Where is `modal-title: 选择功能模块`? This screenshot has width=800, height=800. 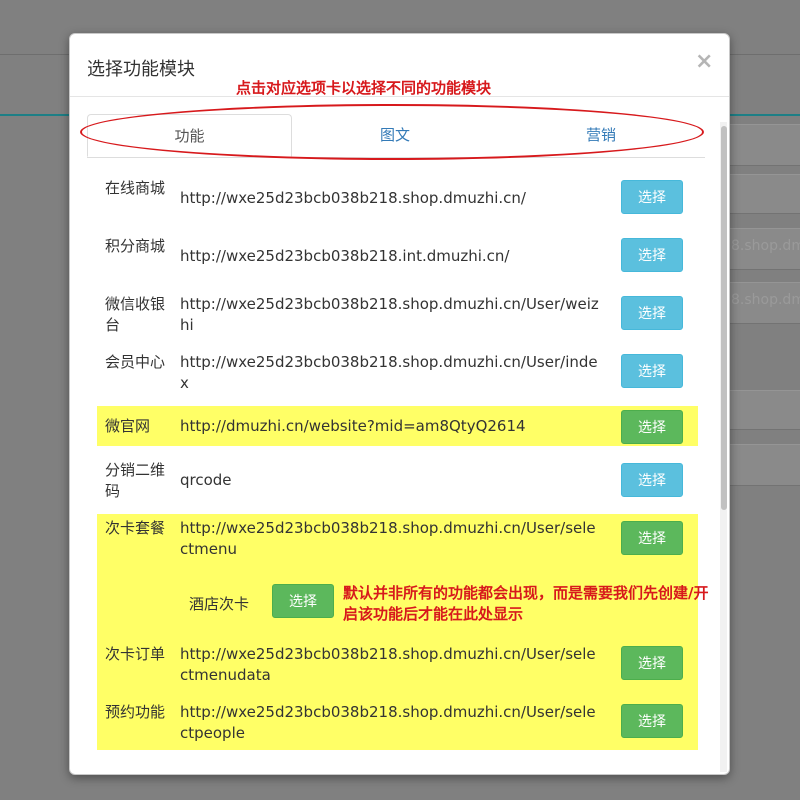 modal-title: 选择功能模块 is located at coordinates (141, 69).